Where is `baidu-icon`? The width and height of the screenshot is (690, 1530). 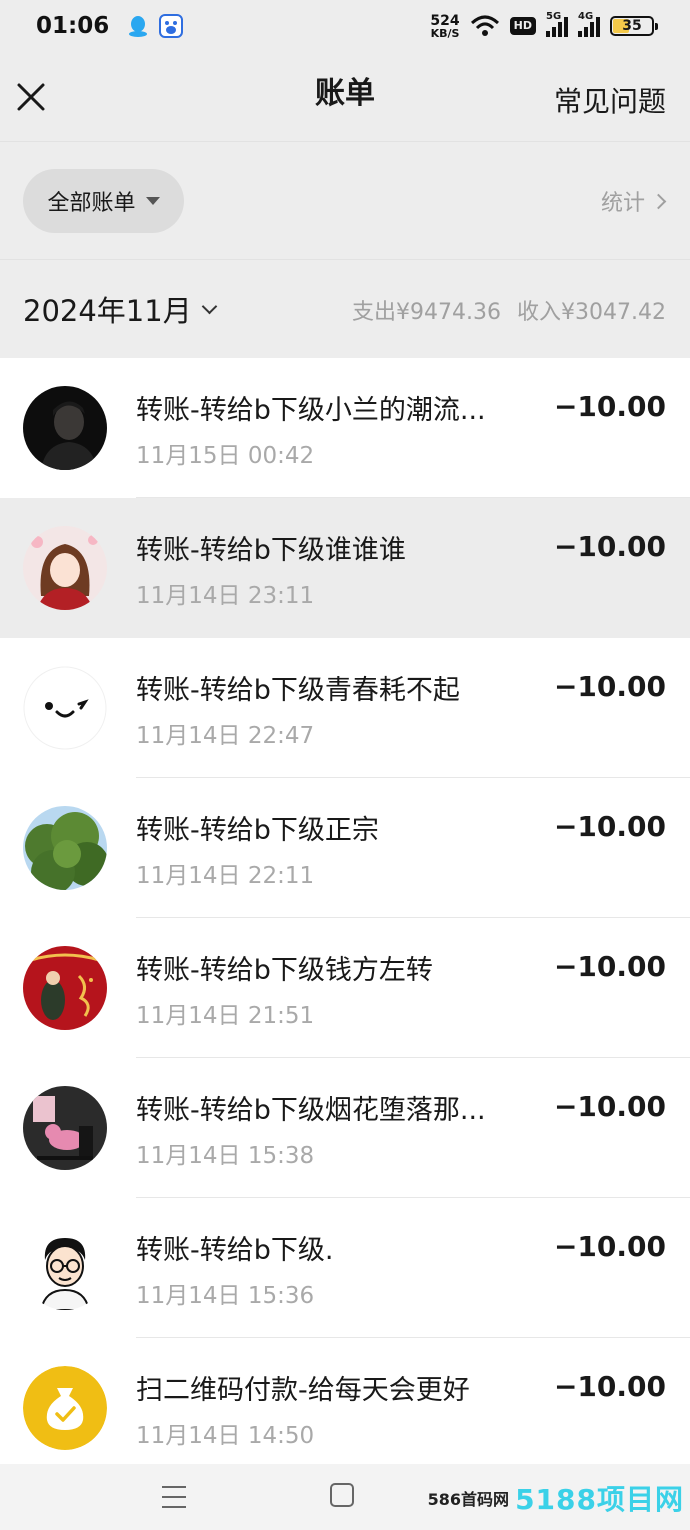
baidu-icon is located at coordinates (171, 26).